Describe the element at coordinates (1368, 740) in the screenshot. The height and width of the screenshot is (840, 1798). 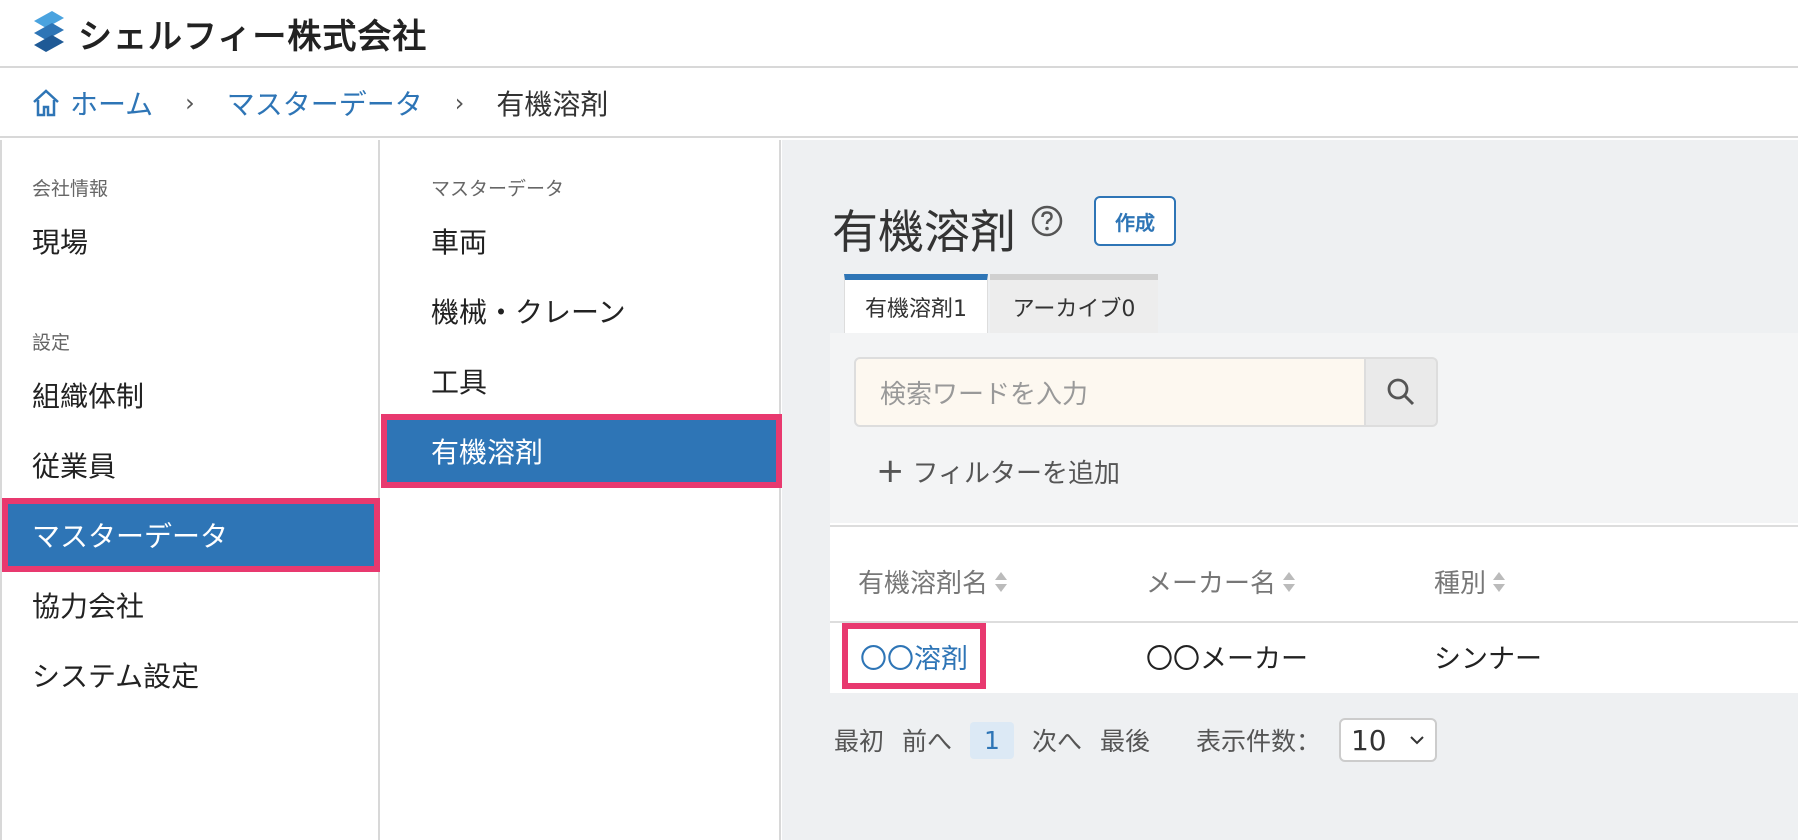
I see `per-page-value: 10` at that location.